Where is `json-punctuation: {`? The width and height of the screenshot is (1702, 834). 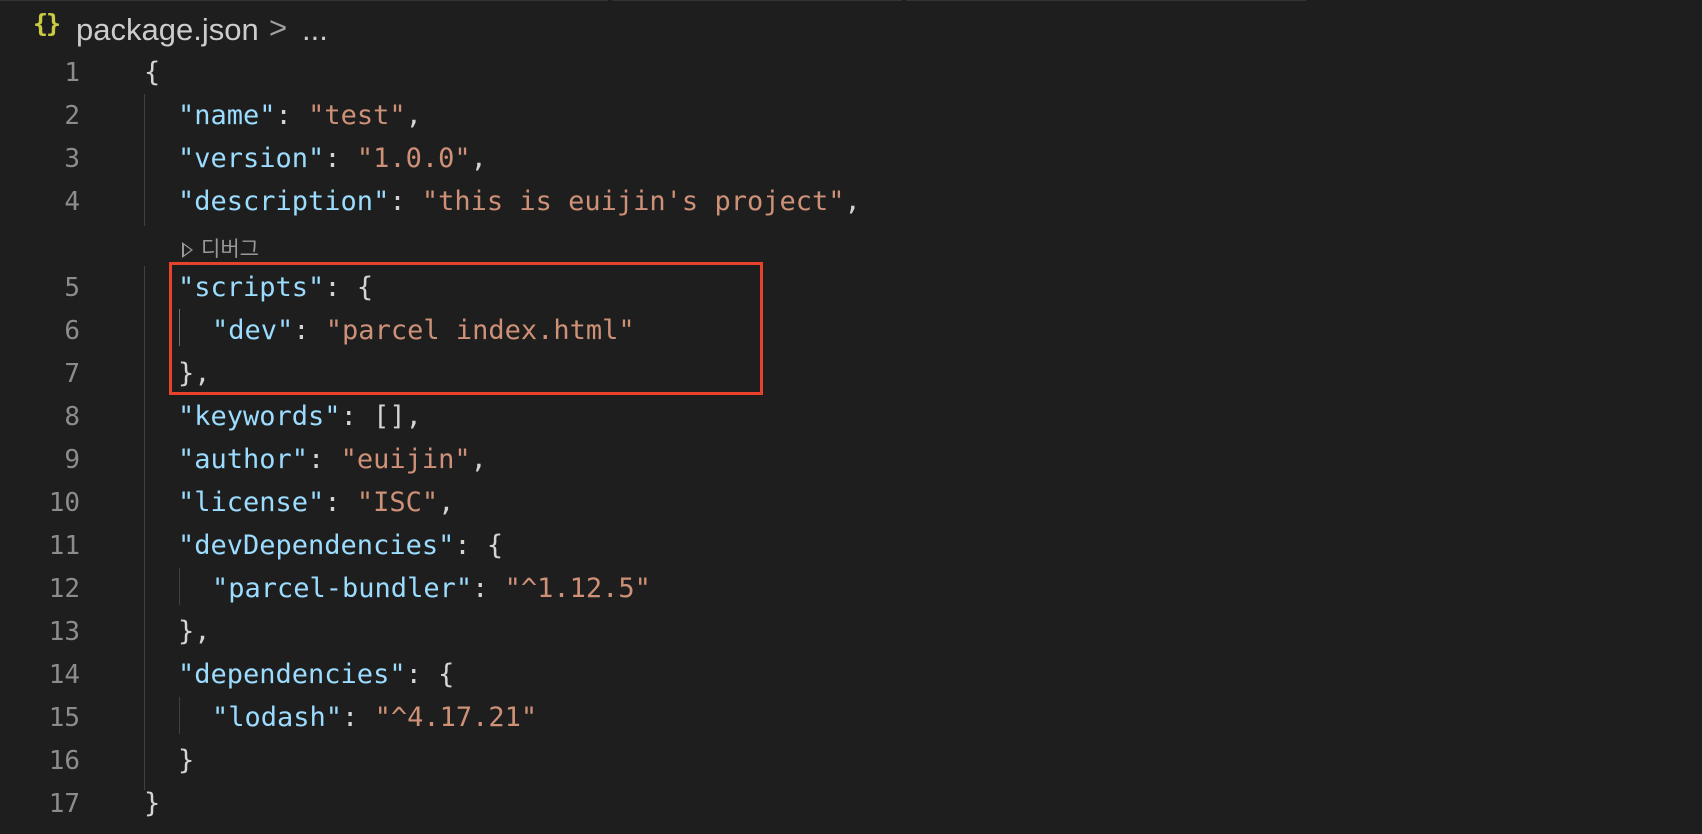 json-punctuation: { is located at coordinates (152, 72).